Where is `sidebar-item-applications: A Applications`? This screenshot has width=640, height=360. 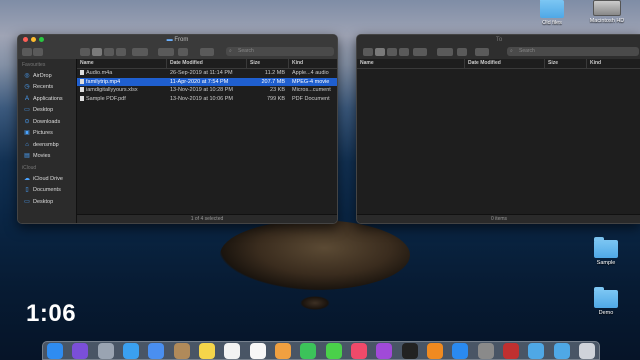
sidebar-item-applications: A Applications is located at coordinates (47, 99).